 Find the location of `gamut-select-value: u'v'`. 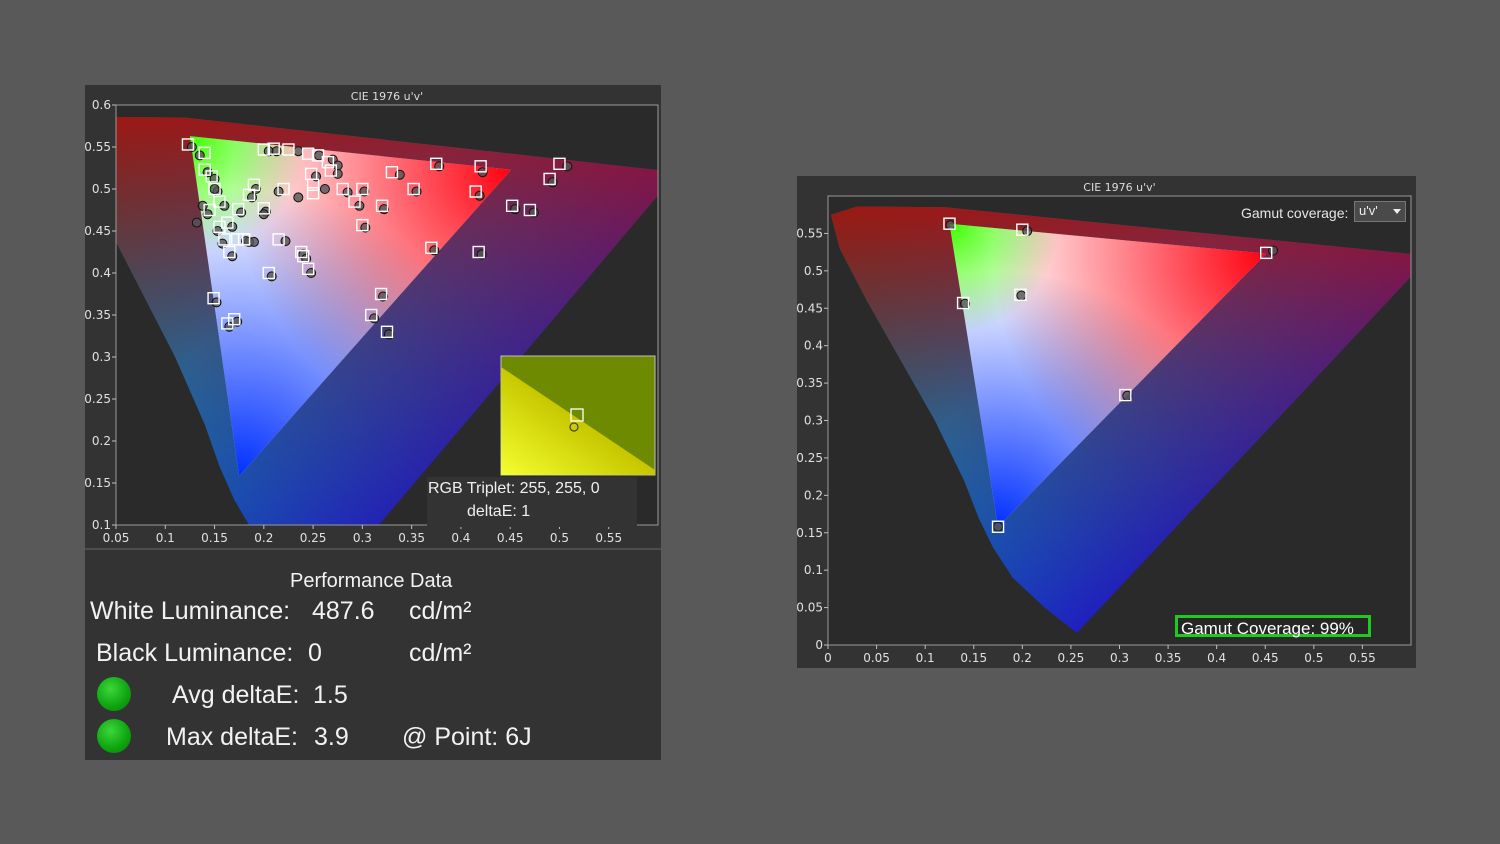

gamut-select-value: u'v' is located at coordinates (1368, 210).